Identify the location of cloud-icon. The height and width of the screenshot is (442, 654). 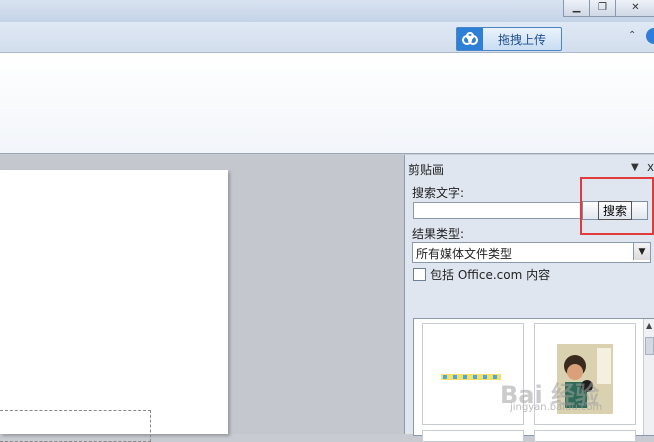
(470, 39).